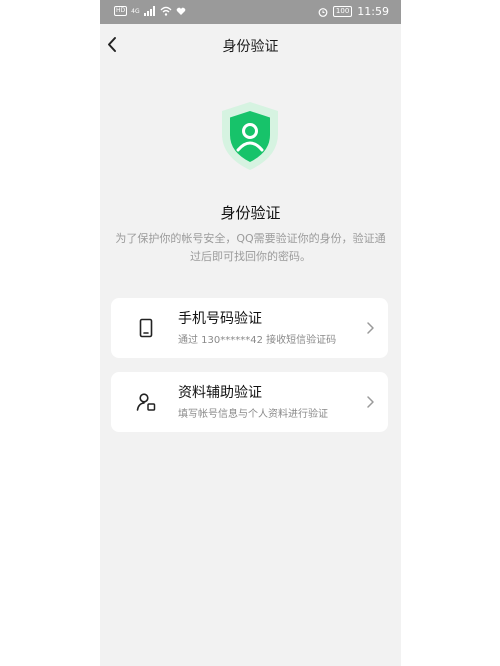 This screenshot has height=666, width=500. I want to click on verify-heading: 身份验证, so click(250, 213).